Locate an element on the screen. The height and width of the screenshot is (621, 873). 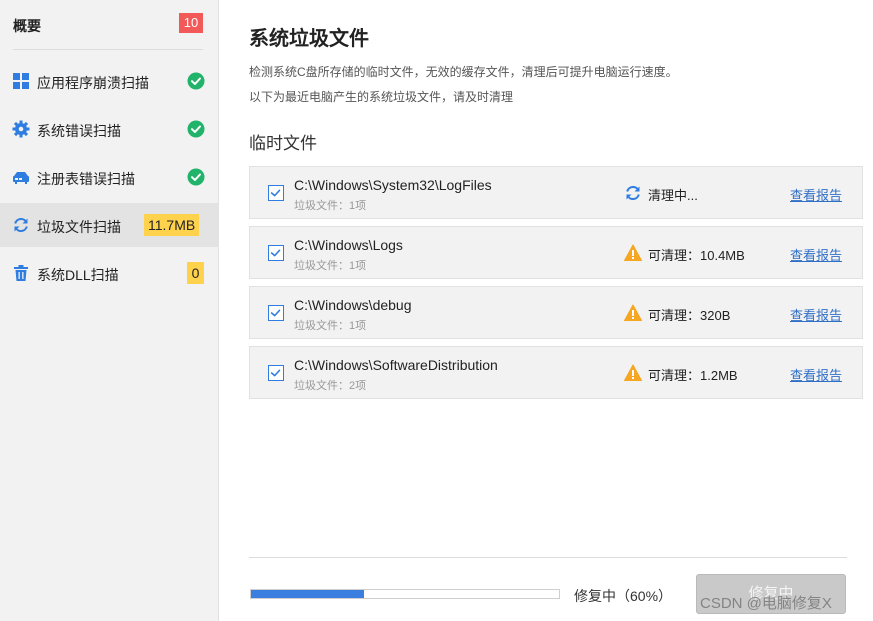
sidebar-item-label: 注册表错误扫描 is located at coordinates (86, 179).